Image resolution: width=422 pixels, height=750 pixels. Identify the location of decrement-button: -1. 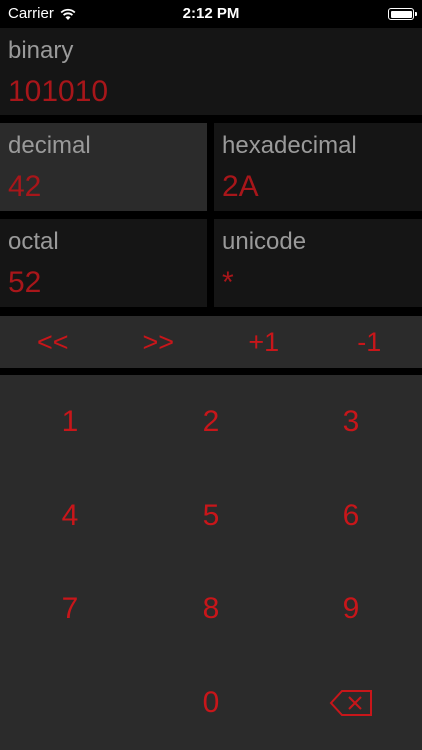
(369, 342).